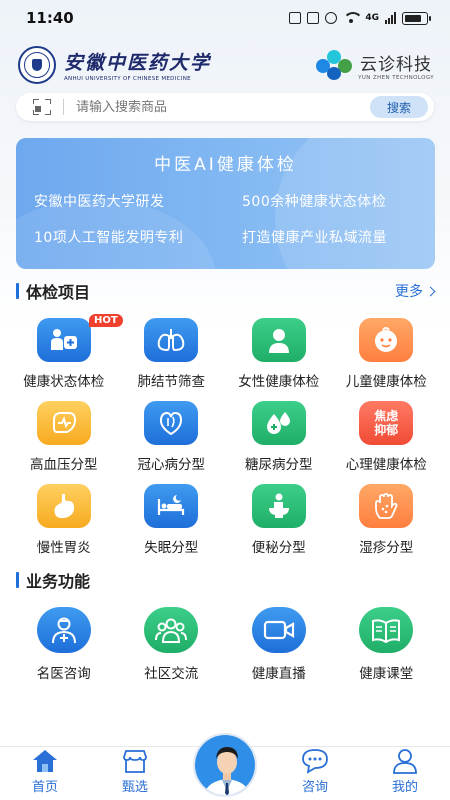  I want to click on banner-line: 500余种健康状态体检, so click(314, 202).